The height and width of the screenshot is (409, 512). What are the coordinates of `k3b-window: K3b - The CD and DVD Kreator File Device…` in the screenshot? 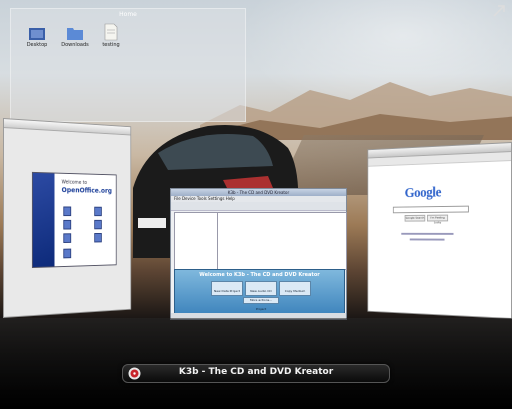 It's located at (258, 254).